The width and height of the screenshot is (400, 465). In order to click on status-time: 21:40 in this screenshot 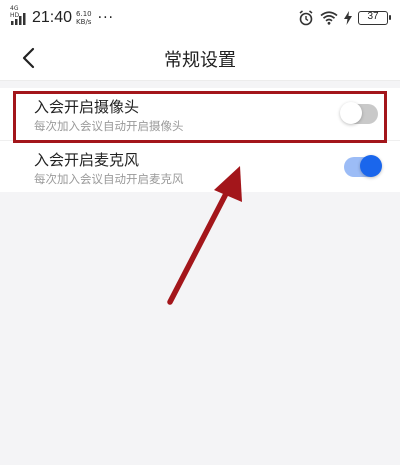, I will do `click(52, 17)`.